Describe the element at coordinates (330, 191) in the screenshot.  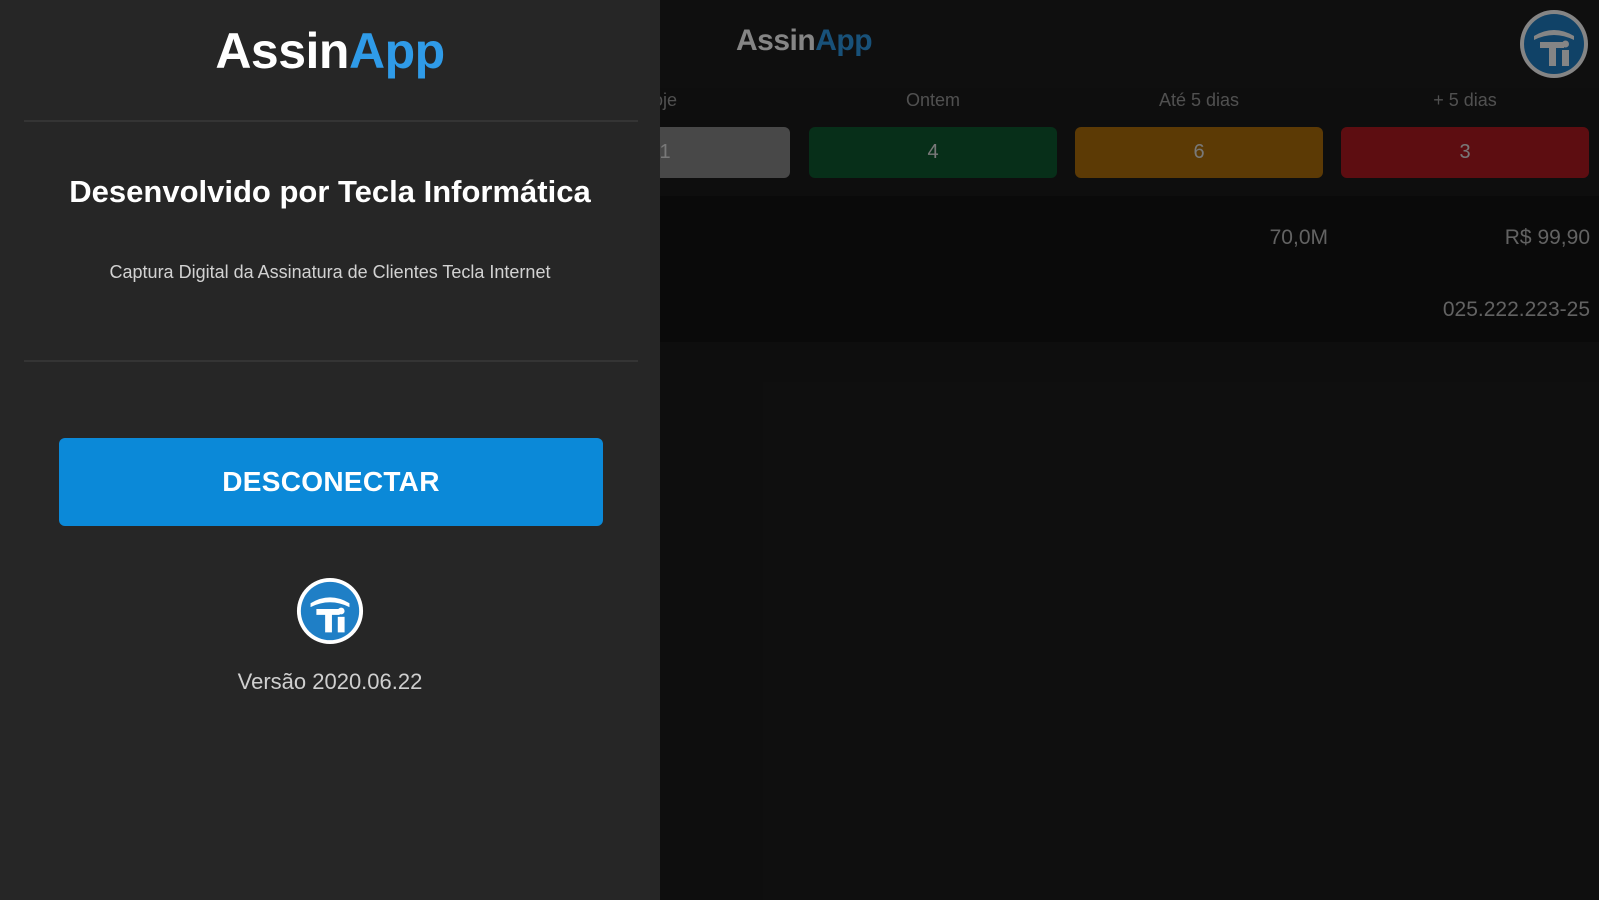
I see `developer-title: Desenvolvido por Tecla Informática` at that location.